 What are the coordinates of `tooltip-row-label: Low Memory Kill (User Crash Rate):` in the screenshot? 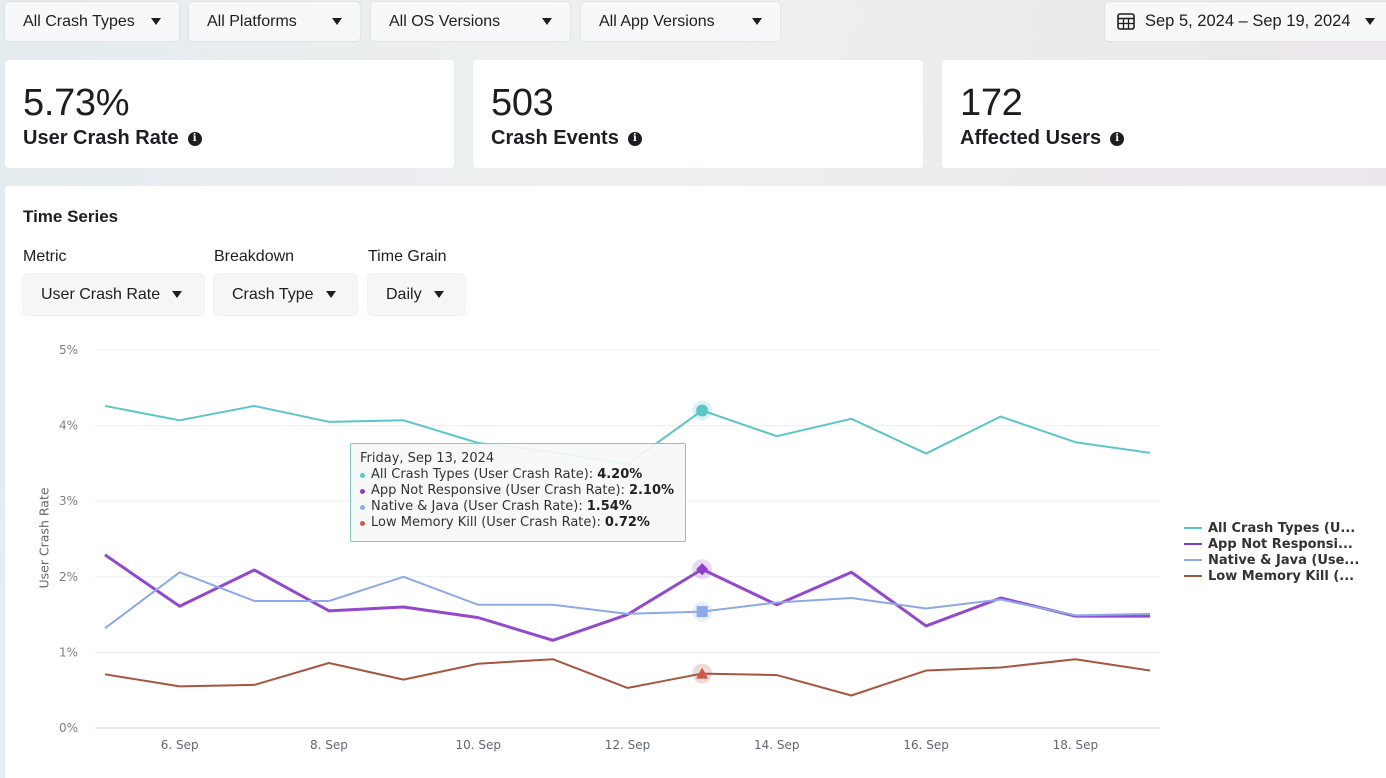 It's located at (486, 522).